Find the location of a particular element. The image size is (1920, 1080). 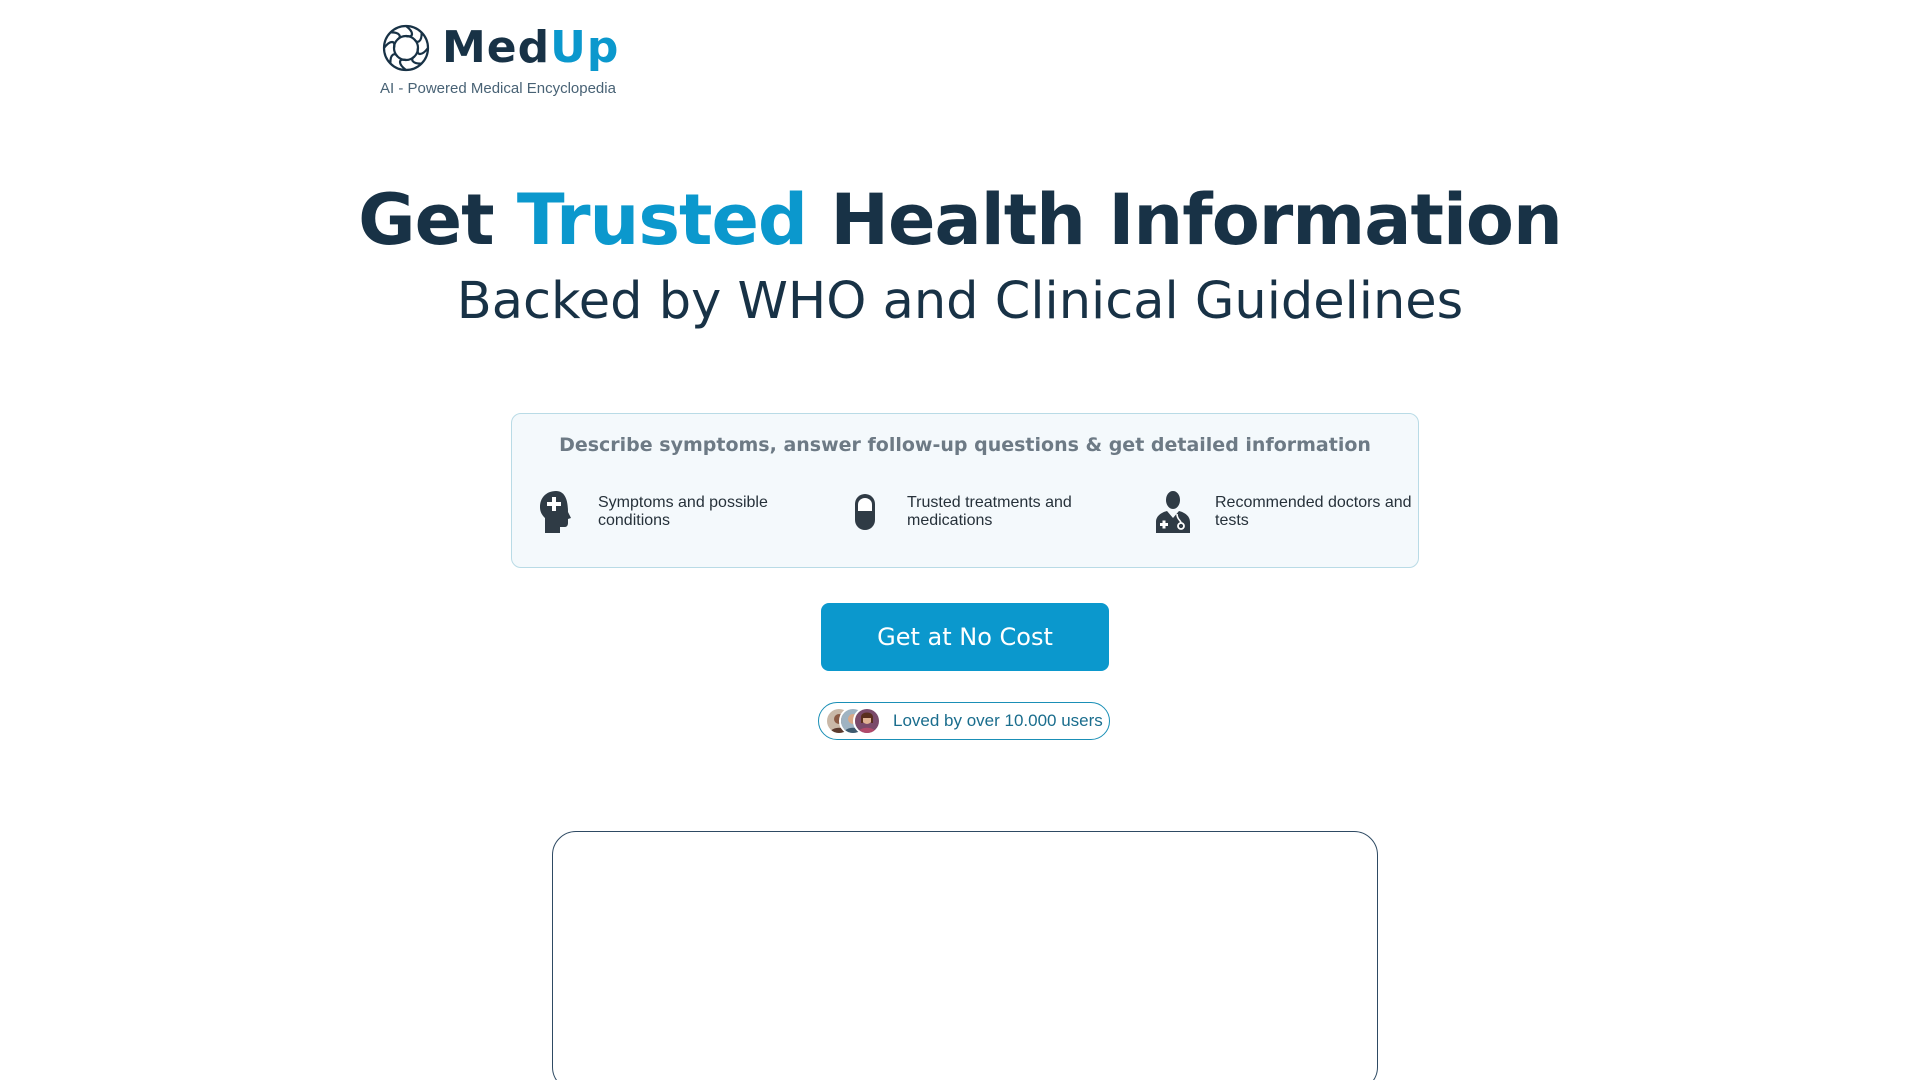

brand-name-part2: Up is located at coordinates (585, 47).